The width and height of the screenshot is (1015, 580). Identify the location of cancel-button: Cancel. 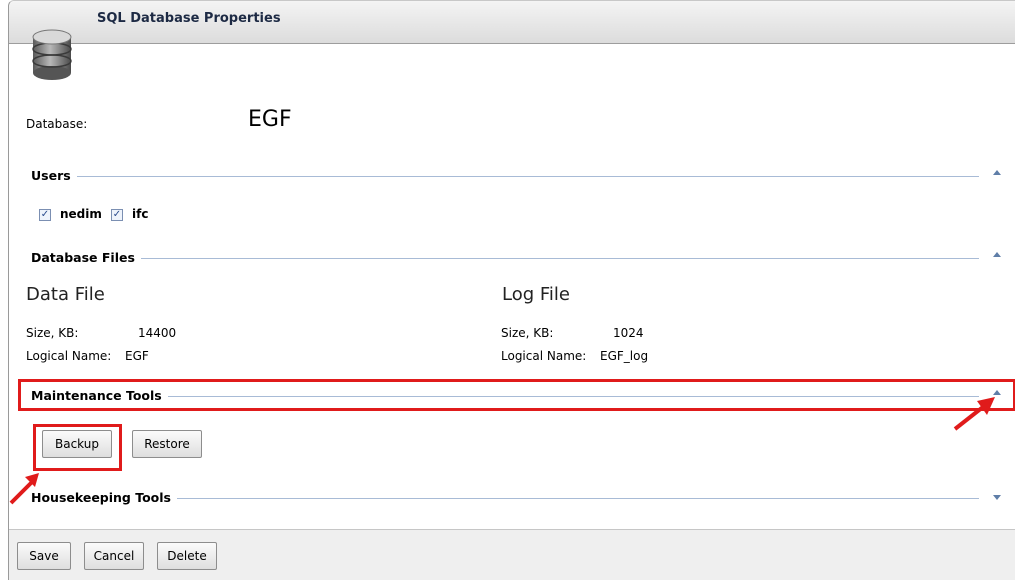
(114, 556).